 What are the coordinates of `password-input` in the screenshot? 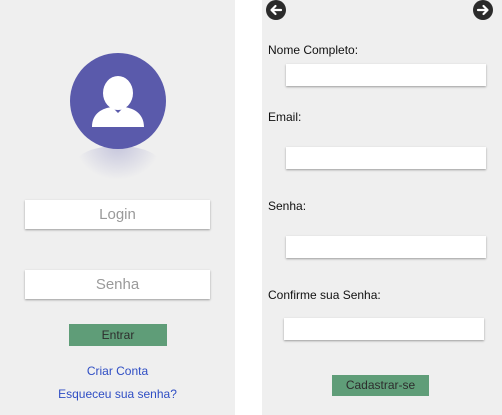 It's located at (117, 284).